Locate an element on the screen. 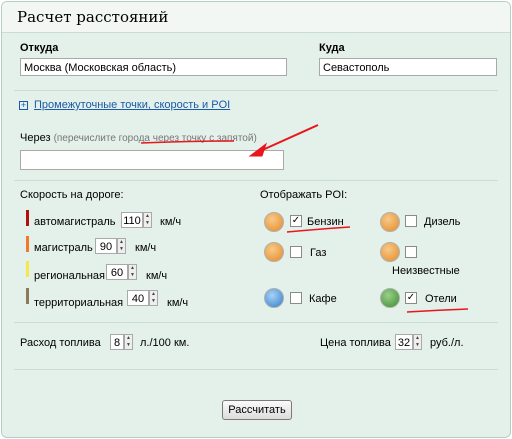 The width and height of the screenshot is (512, 439). speed-stepper-main: ▲ ▼ is located at coordinates (121, 246).